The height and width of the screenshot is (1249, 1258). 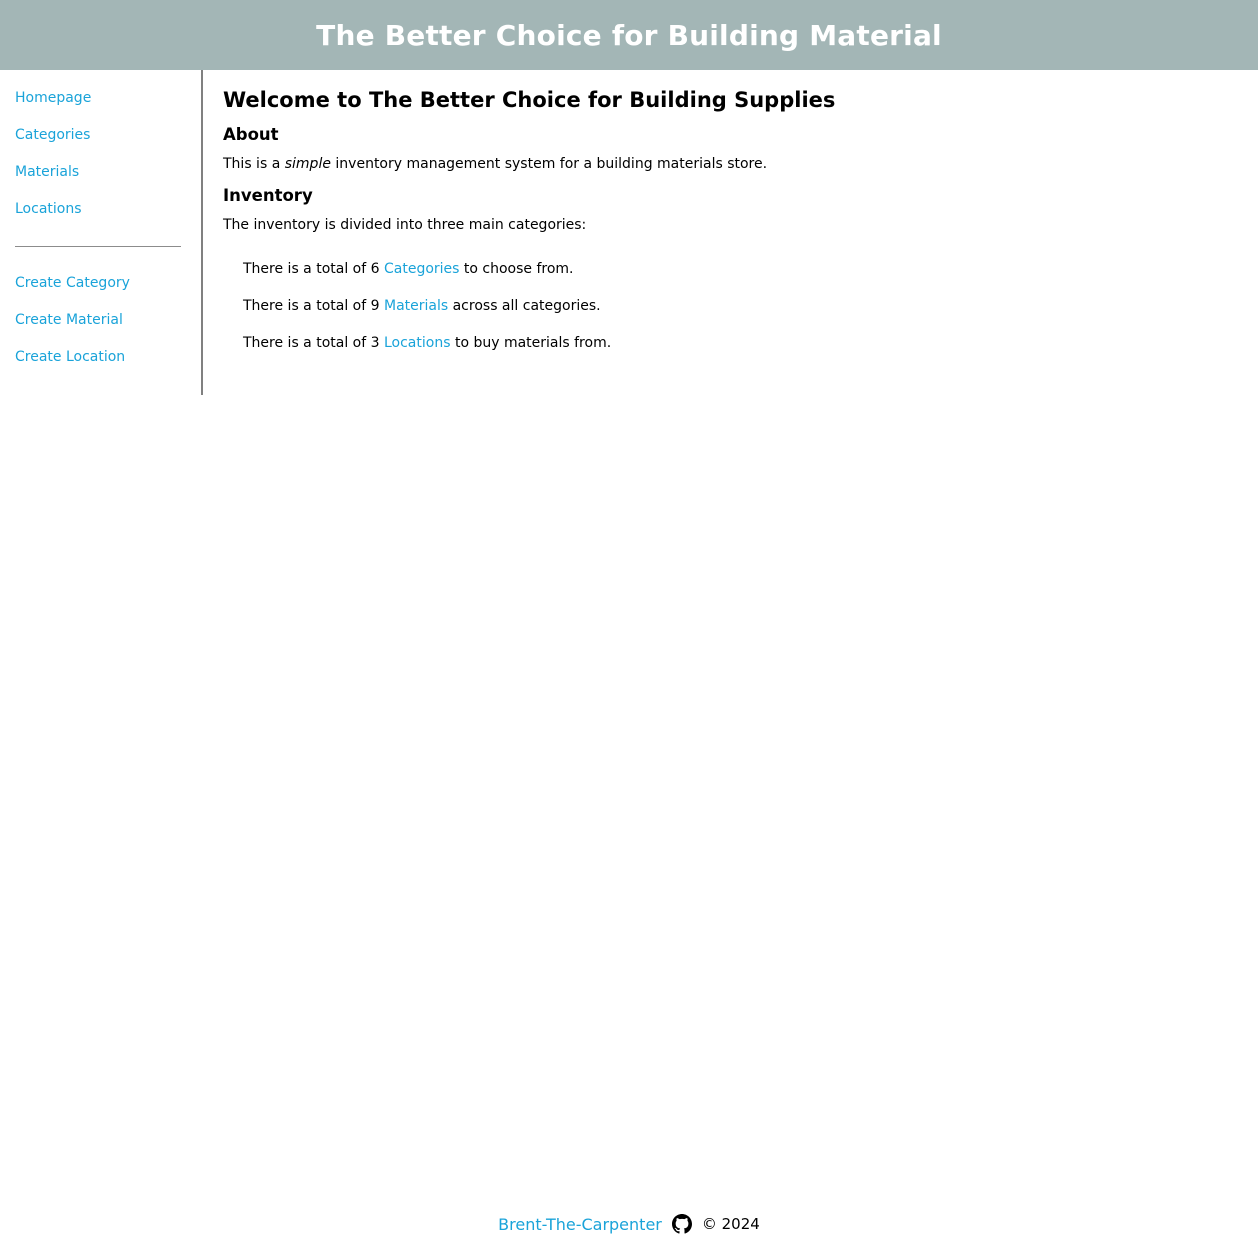 I want to click on sidebar-item-materials: Materials, so click(x=100, y=182).